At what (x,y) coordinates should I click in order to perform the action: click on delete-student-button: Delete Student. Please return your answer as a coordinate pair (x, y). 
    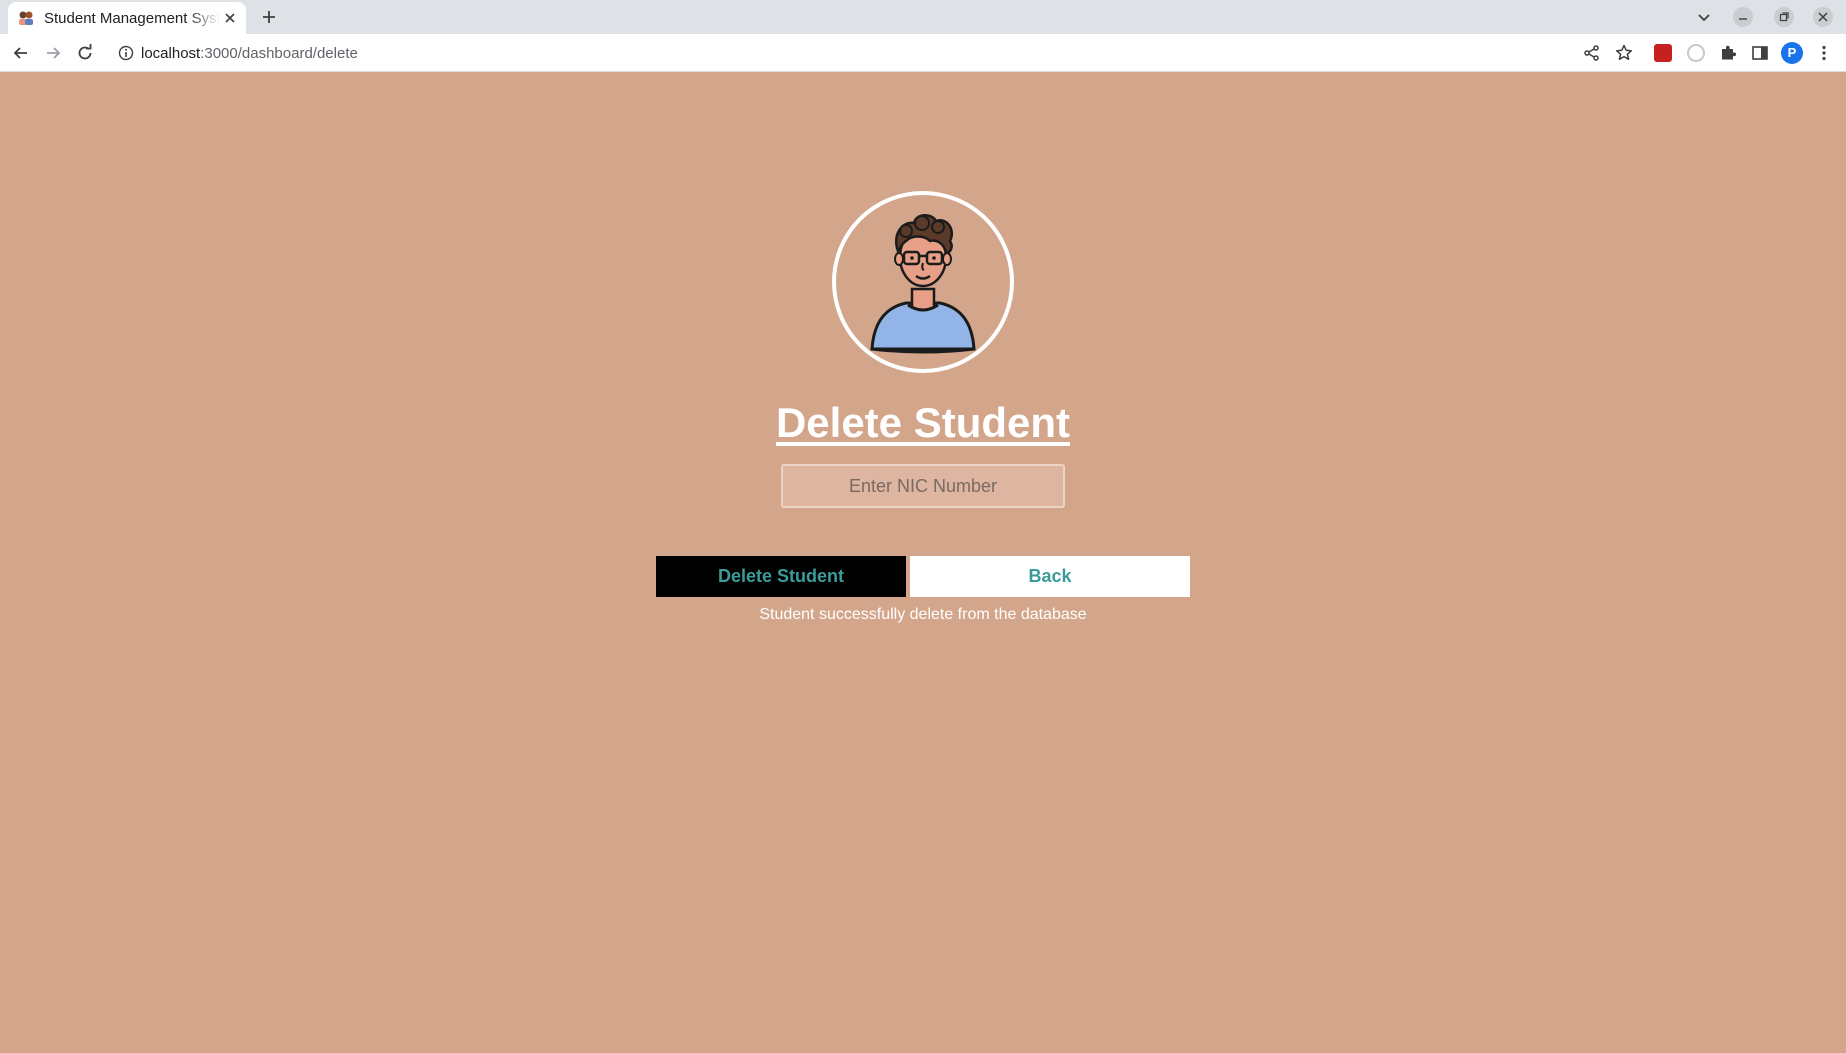
    Looking at the image, I should click on (781, 576).